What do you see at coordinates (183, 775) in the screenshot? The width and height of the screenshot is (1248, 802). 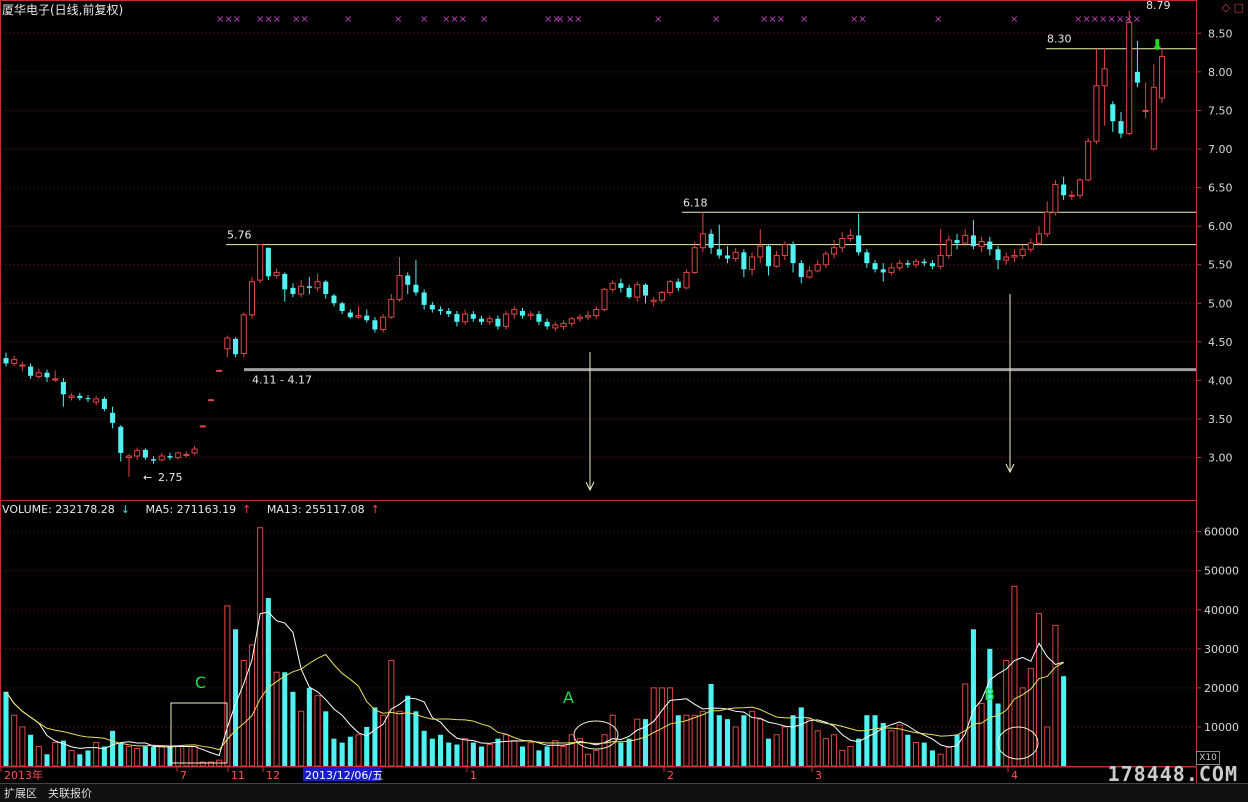 I see `x-tick-label: 7` at bounding box center [183, 775].